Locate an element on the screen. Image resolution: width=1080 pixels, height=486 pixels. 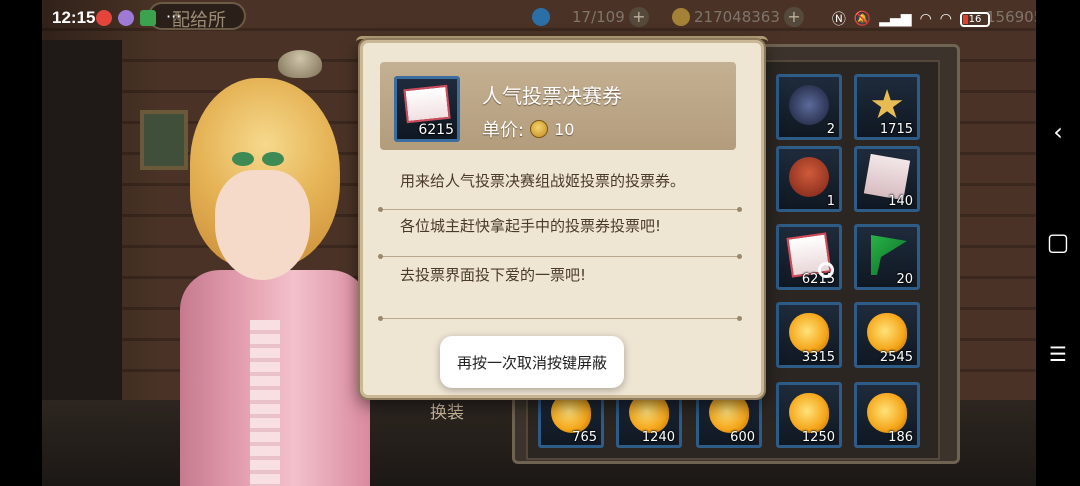
inventory-slot: 2 is located at coordinates (809, 107).